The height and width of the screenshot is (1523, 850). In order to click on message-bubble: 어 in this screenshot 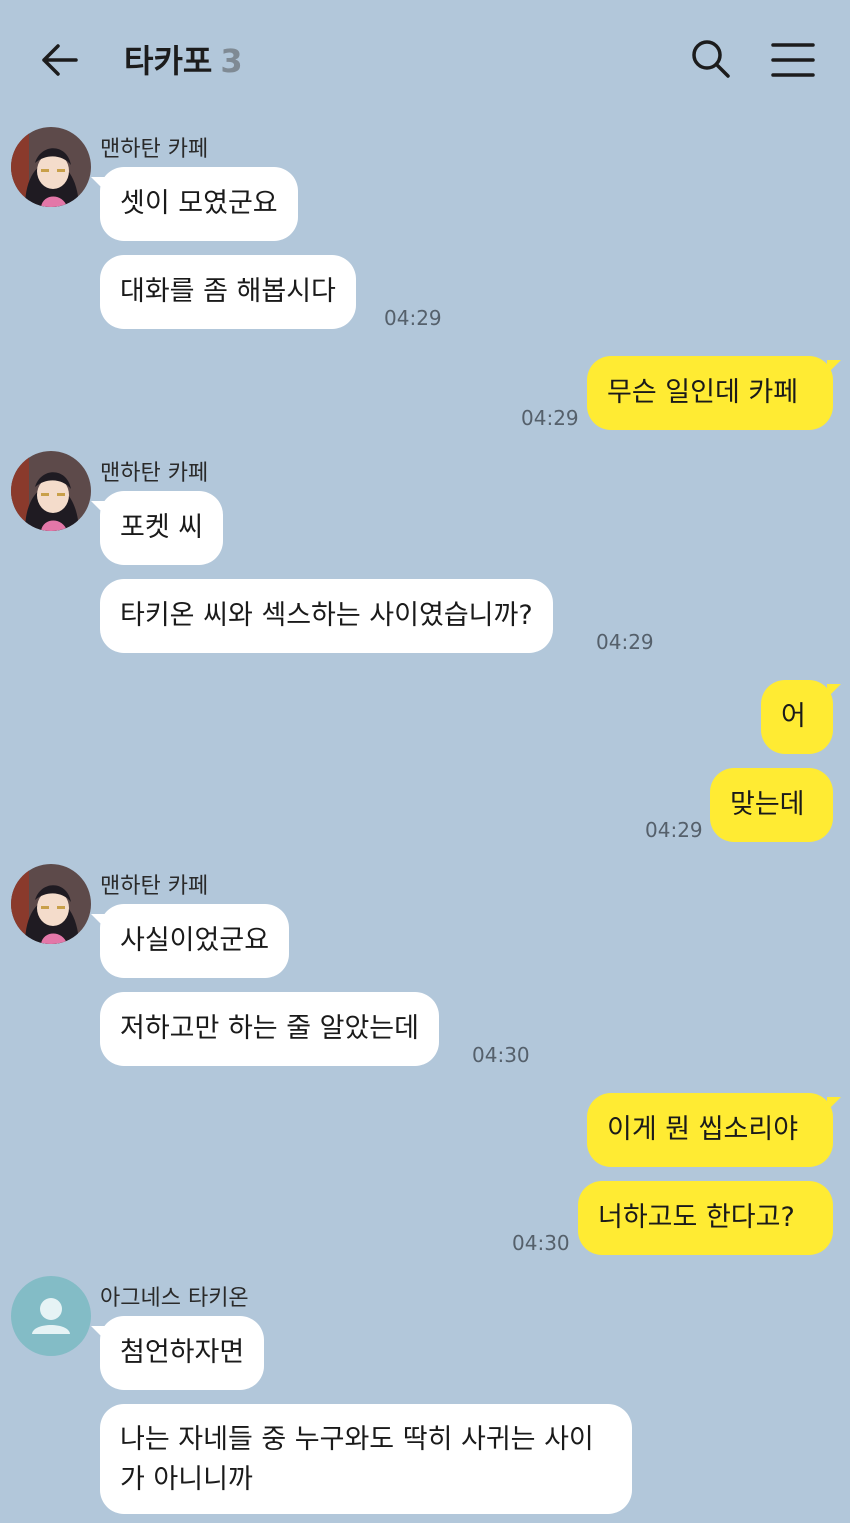, I will do `click(801, 717)`.